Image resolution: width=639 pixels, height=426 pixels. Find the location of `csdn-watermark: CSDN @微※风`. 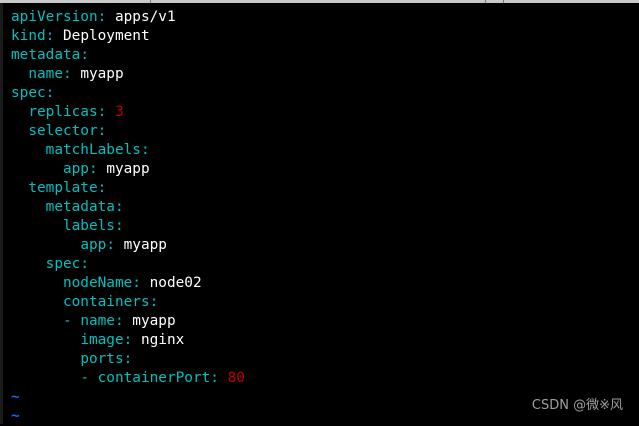

csdn-watermark: CSDN @微※风 is located at coordinates (577, 405).